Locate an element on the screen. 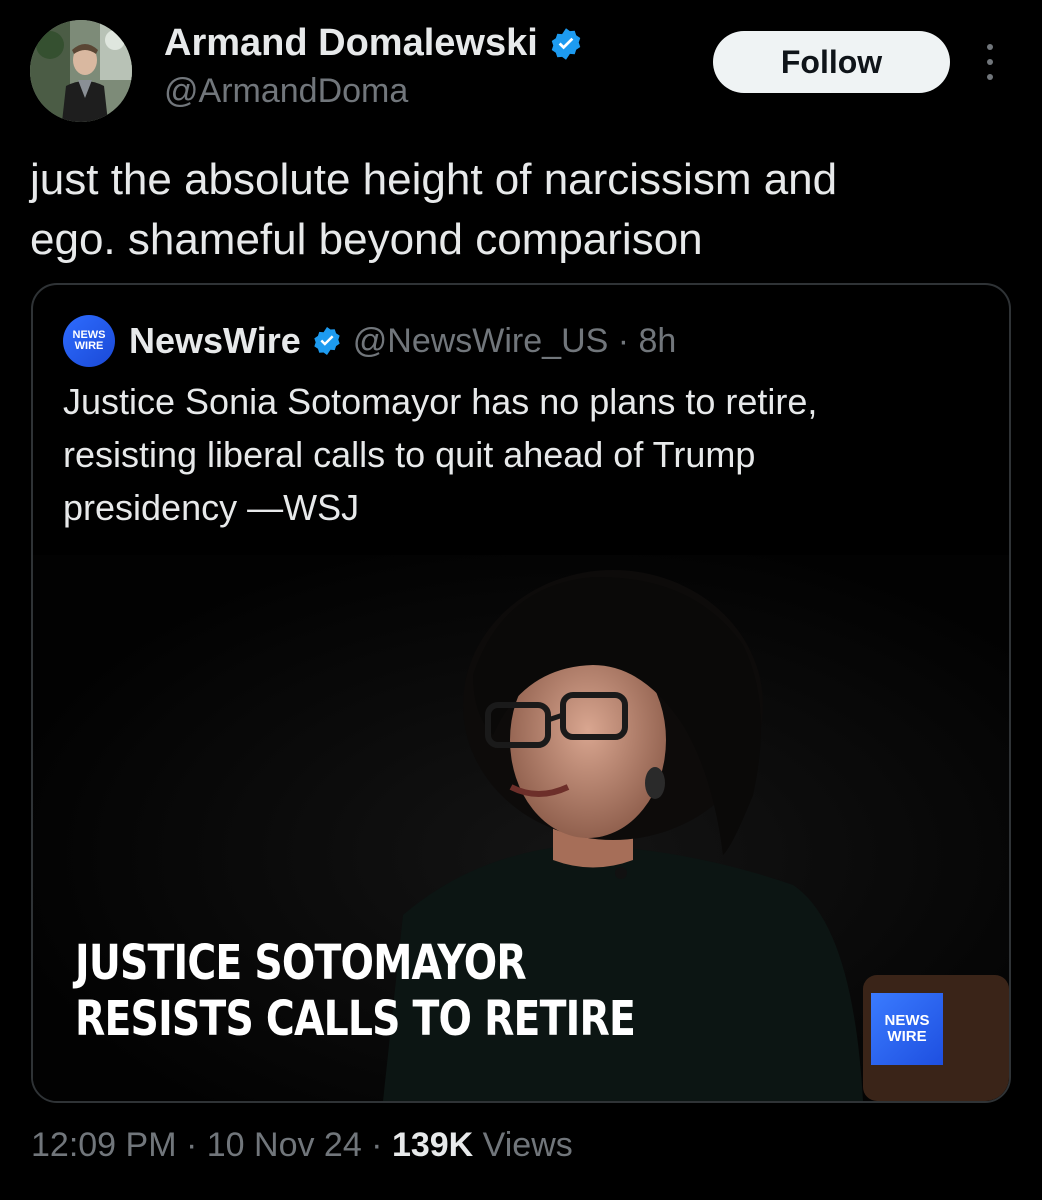  quoted-tweet-header: NEWS WIRE NewsWire @NewsWire_US · 8h is located at coordinates (369, 341).